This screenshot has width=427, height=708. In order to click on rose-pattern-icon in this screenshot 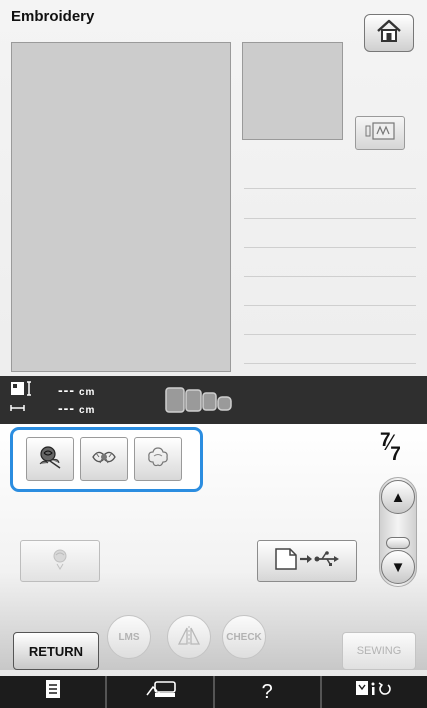, I will do `click(50, 459)`.